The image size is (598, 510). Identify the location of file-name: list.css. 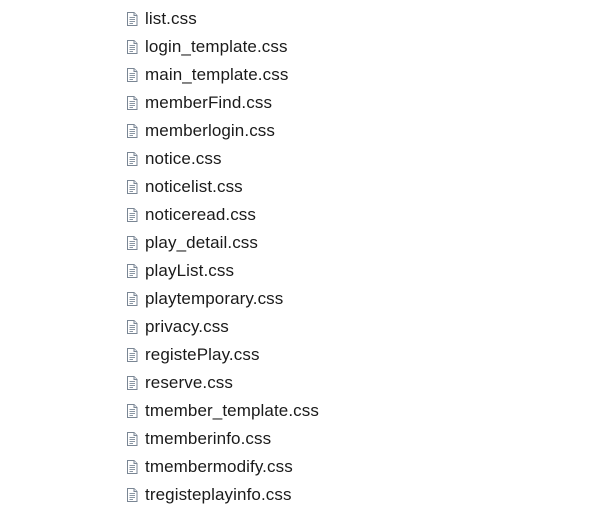
(171, 18).